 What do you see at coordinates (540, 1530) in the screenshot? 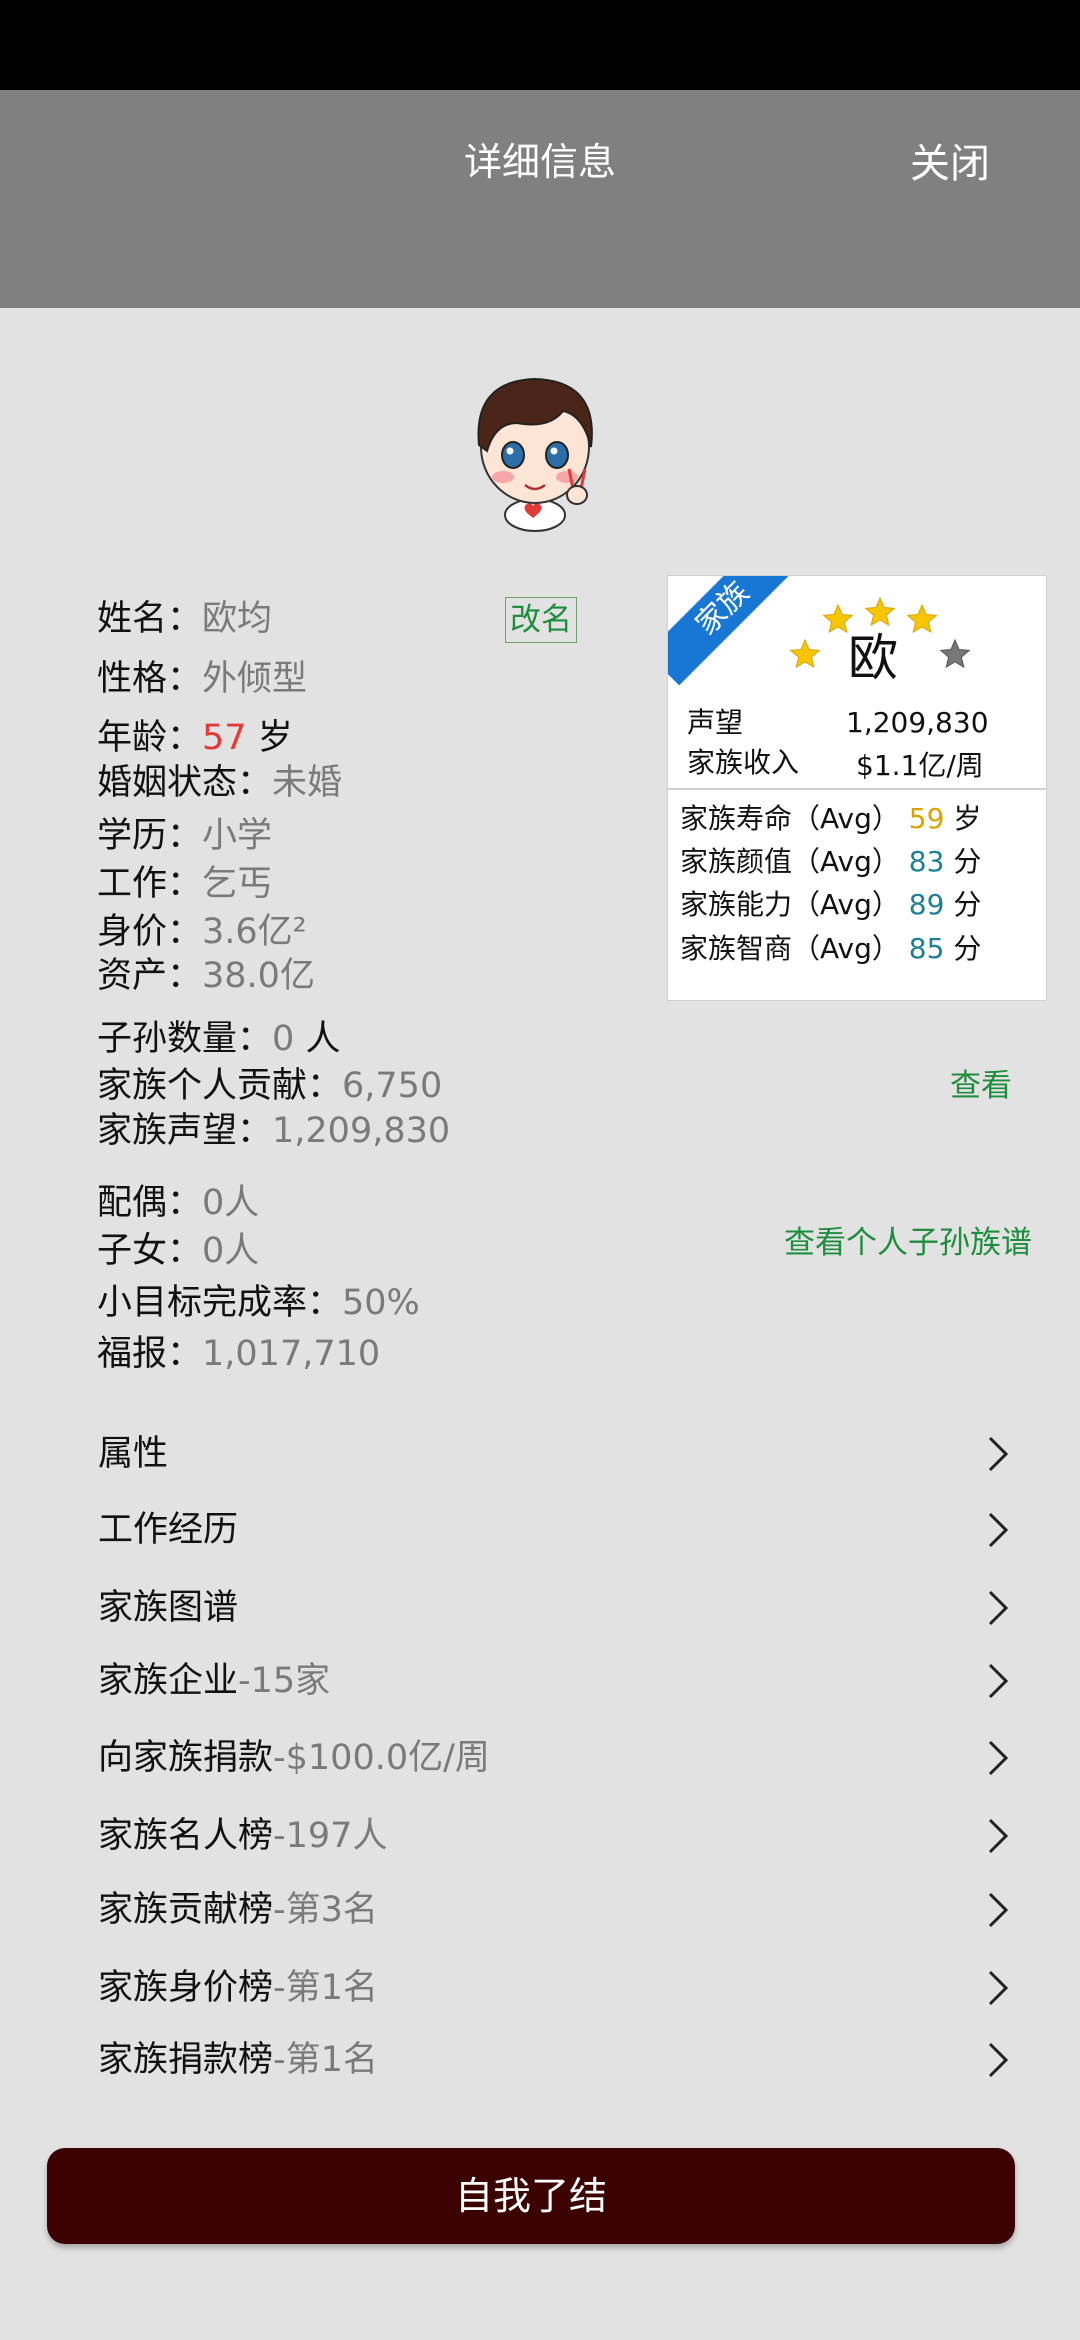
I see `menu-item: 工作经历` at bounding box center [540, 1530].